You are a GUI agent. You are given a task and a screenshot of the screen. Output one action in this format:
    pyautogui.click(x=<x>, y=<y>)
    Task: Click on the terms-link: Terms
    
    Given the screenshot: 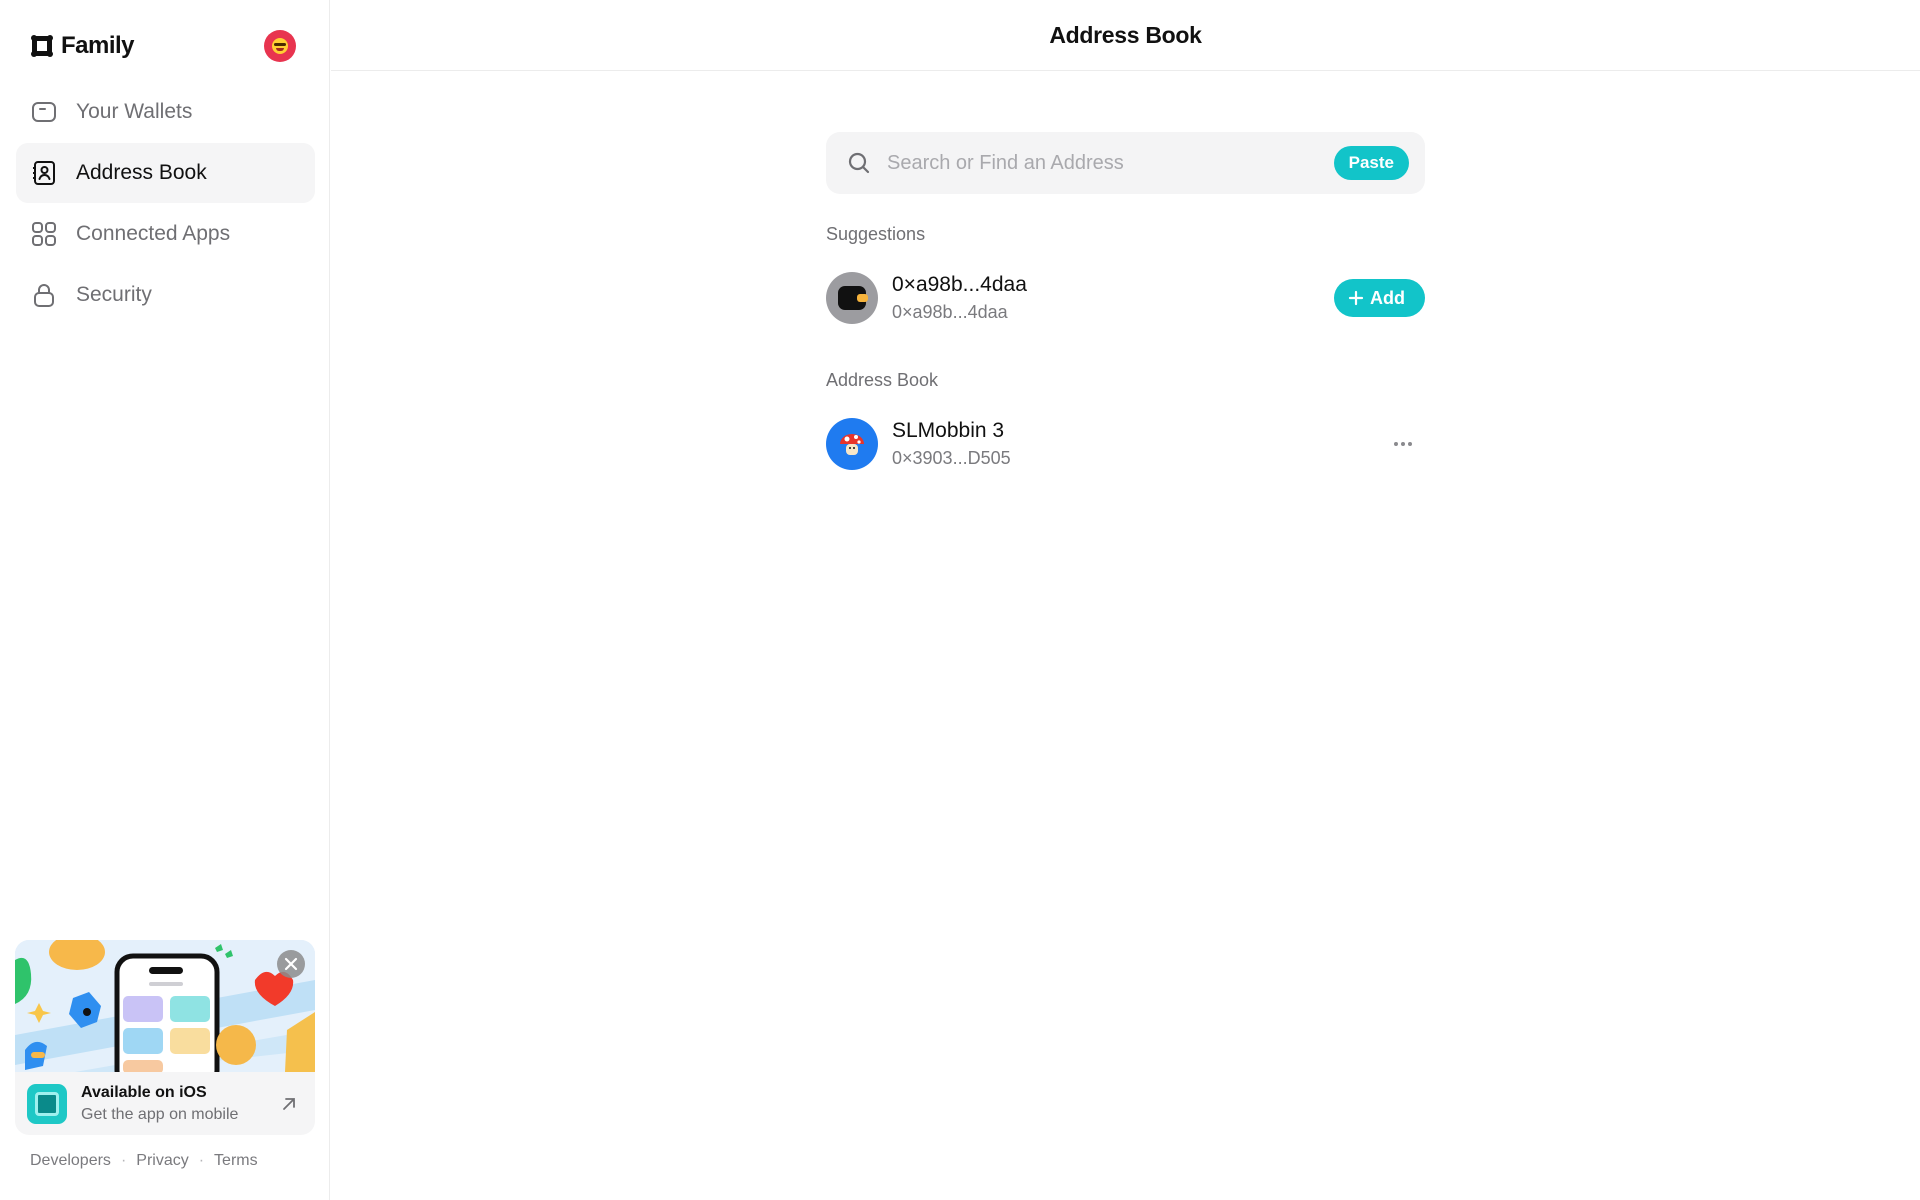 What is the action you would take?
    pyautogui.click(x=236, y=1161)
    